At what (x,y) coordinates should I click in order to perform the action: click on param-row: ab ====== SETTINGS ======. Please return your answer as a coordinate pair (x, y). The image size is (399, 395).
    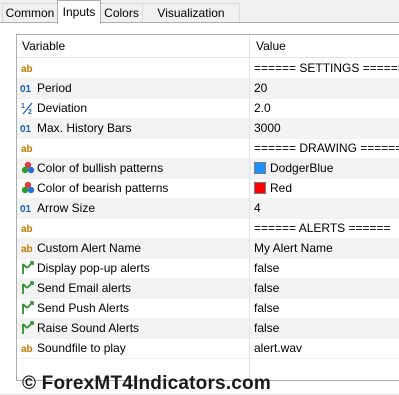
    Looking at the image, I should click on (208, 68).